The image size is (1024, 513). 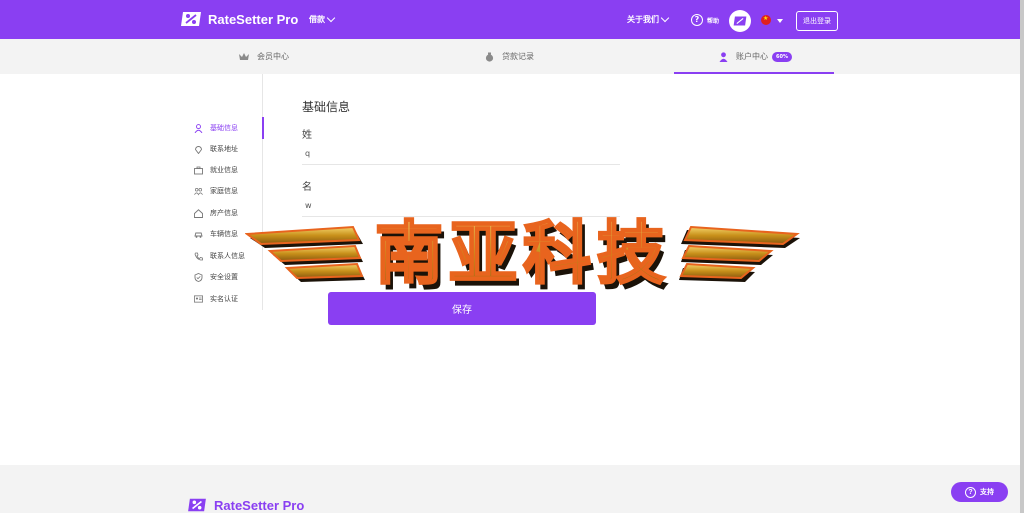 What do you see at coordinates (817, 21) in the screenshot?
I see `logout-button: 退出登录` at bounding box center [817, 21].